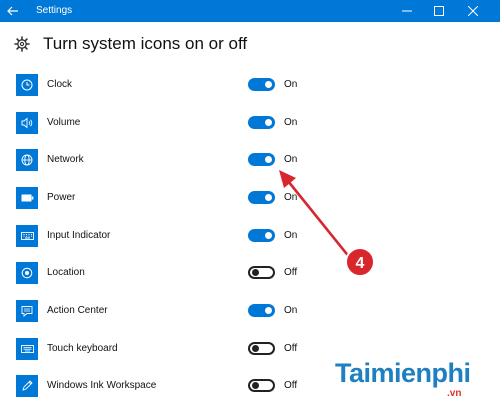 This screenshot has width=500, height=414. What do you see at coordinates (261, 84) in the screenshot?
I see `clock-toggle` at bounding box center [261, 84].